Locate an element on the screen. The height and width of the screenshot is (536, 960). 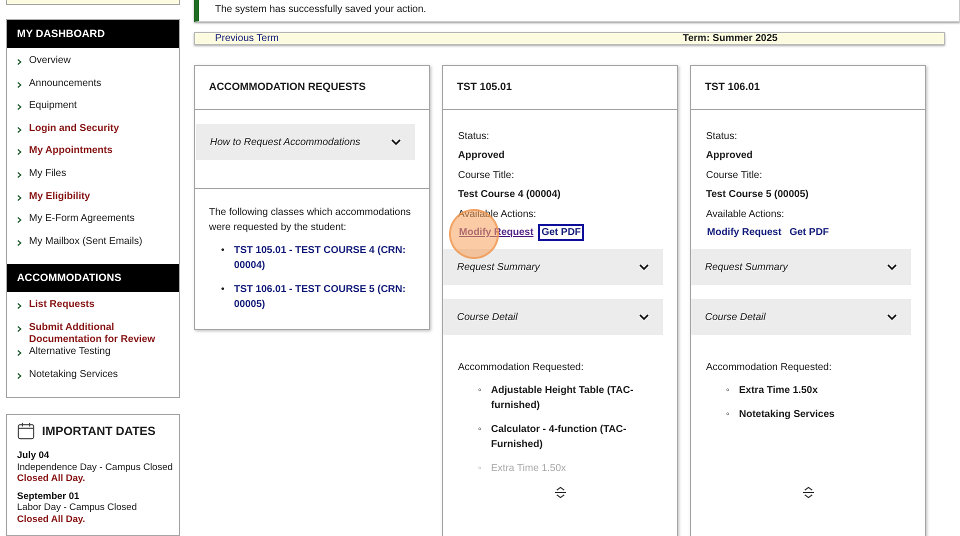
sidebar-link: Login and Security is located at coordinates (74, 128).